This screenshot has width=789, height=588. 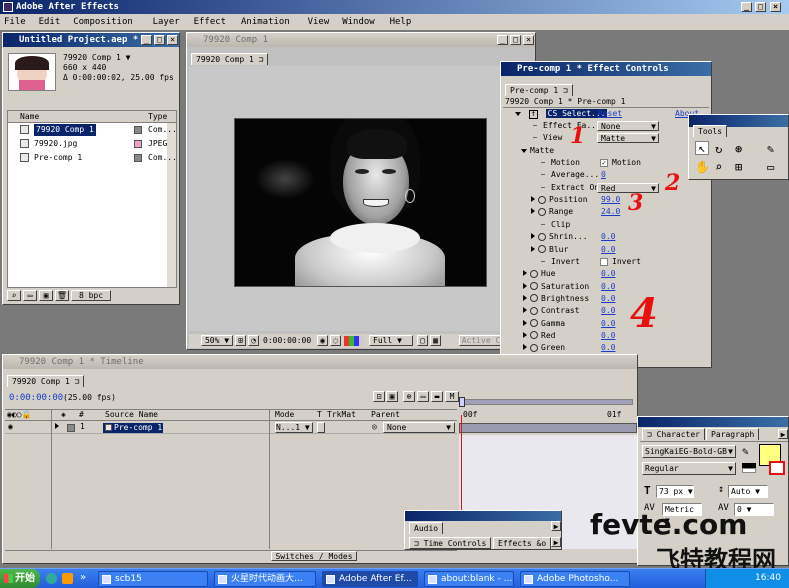 What do you see at coordinates (556, 542) in the screenshot?
I see `time-controls-menu-button: ▶` at bounding box center [556, 542].